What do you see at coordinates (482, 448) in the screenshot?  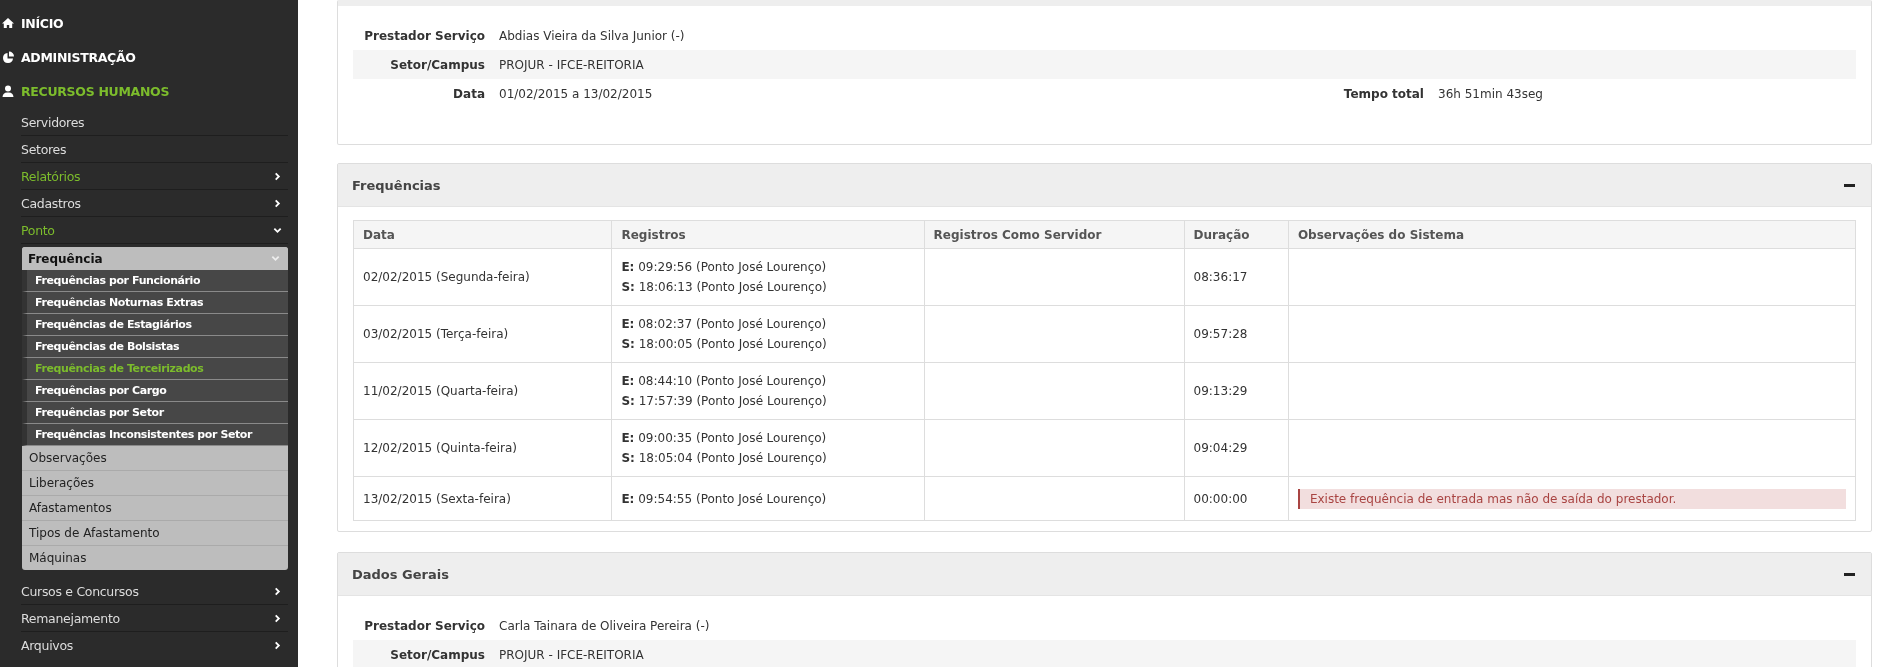 I see `table-cell: 12/02/2015 (Quinta-feira)` at bounding box center [482, 448].